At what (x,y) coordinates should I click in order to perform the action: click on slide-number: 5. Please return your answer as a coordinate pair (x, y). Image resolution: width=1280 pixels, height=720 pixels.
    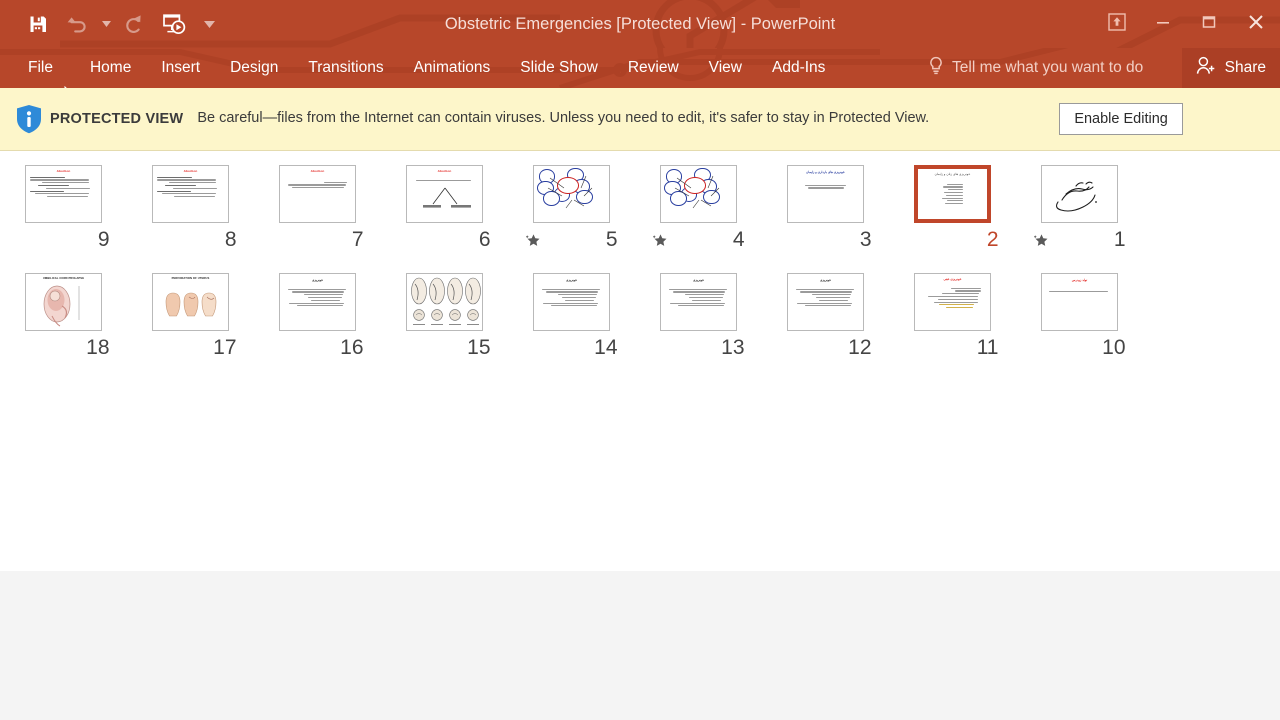
    Looking at the image, I should click on (611, 239).